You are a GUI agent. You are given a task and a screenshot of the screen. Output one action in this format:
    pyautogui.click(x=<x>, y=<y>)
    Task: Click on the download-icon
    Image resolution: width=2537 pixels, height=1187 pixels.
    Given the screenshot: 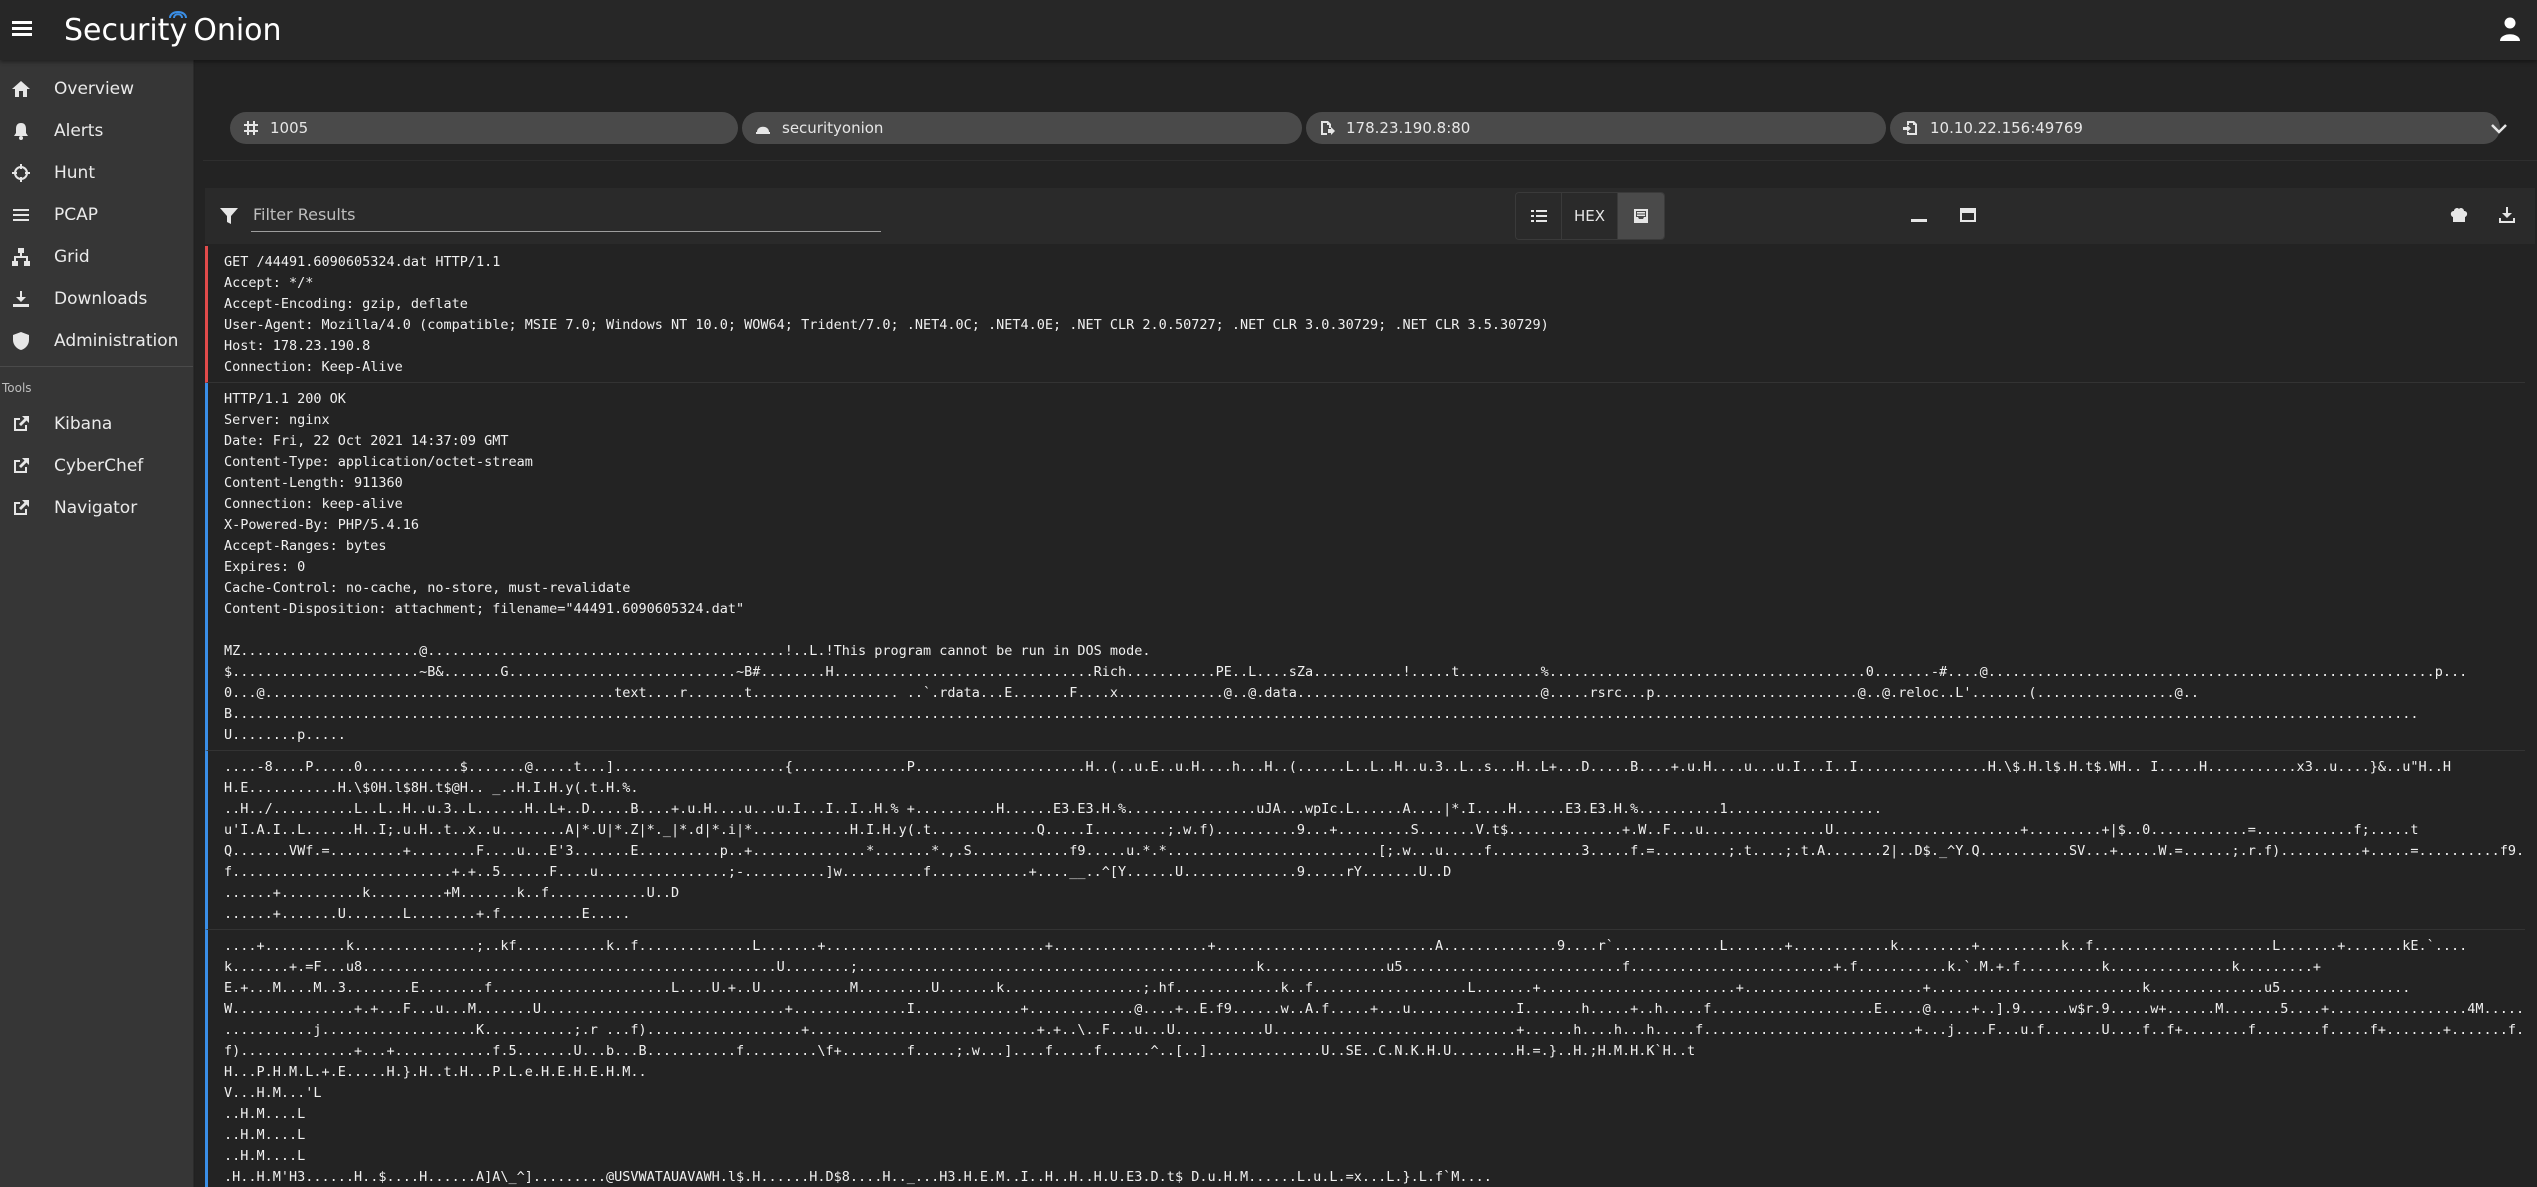 What is the action you would take?
    pyautogui.click(x=2507, y=215)
    